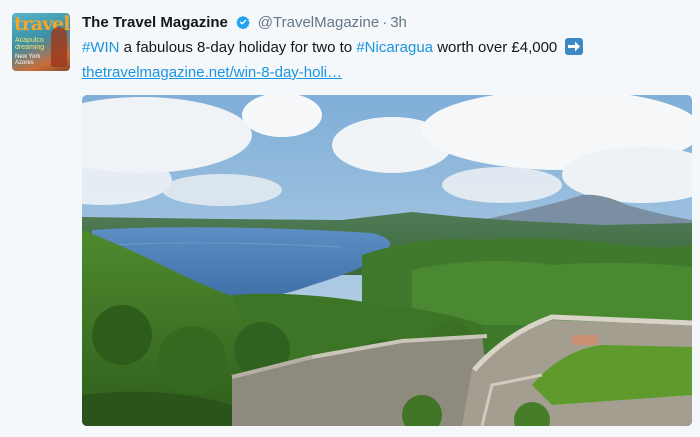 This screenshot has width=700, height=437. I want to click on avatar-cover-line: Azores, so click(24, 63).